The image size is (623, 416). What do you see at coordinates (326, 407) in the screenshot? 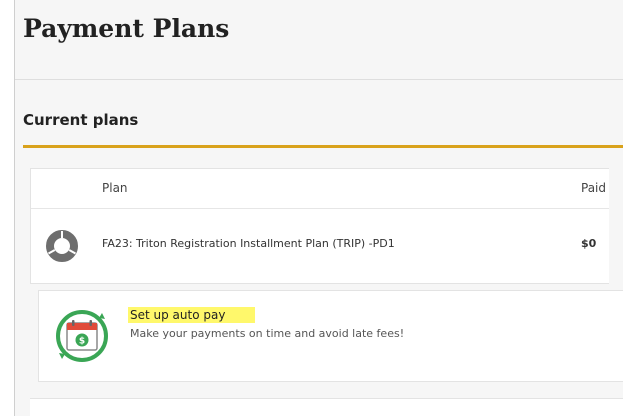
I see `next-card` at bounding box center [326, 407].